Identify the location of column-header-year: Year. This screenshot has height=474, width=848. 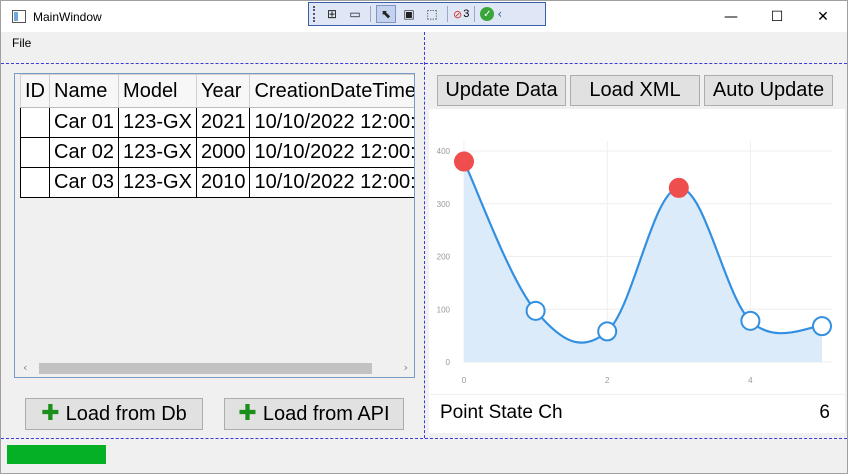
(223, 91).